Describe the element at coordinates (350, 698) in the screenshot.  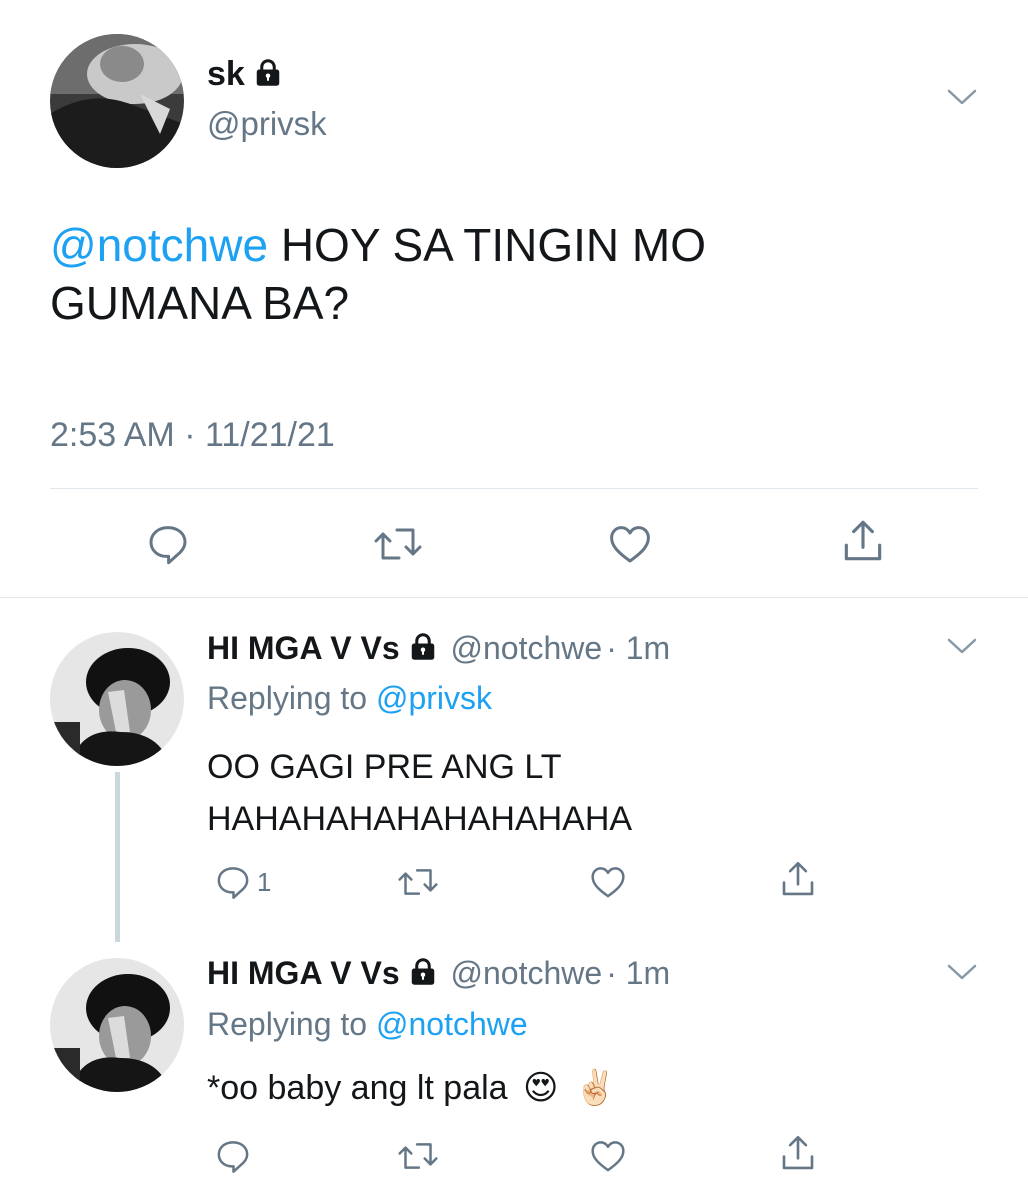
I see `replying-to: Replying to @privsk` at that location.